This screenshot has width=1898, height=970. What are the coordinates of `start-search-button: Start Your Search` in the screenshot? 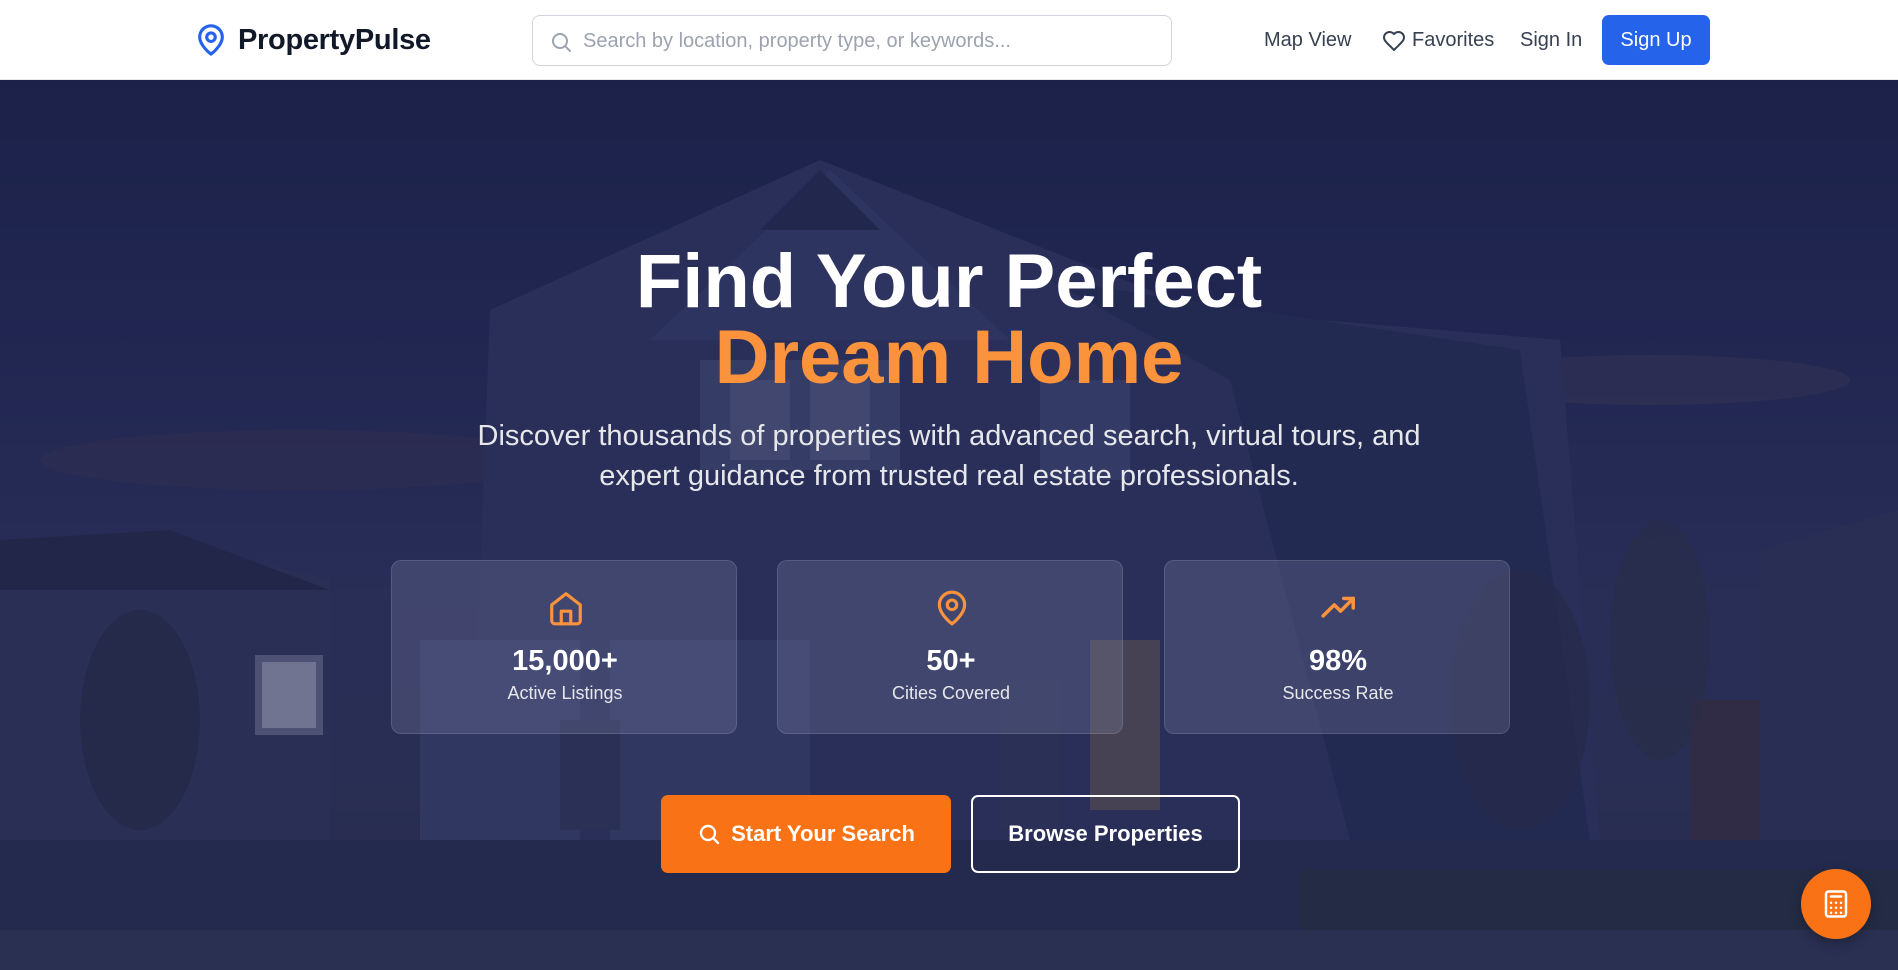 It's located at (806, 834).